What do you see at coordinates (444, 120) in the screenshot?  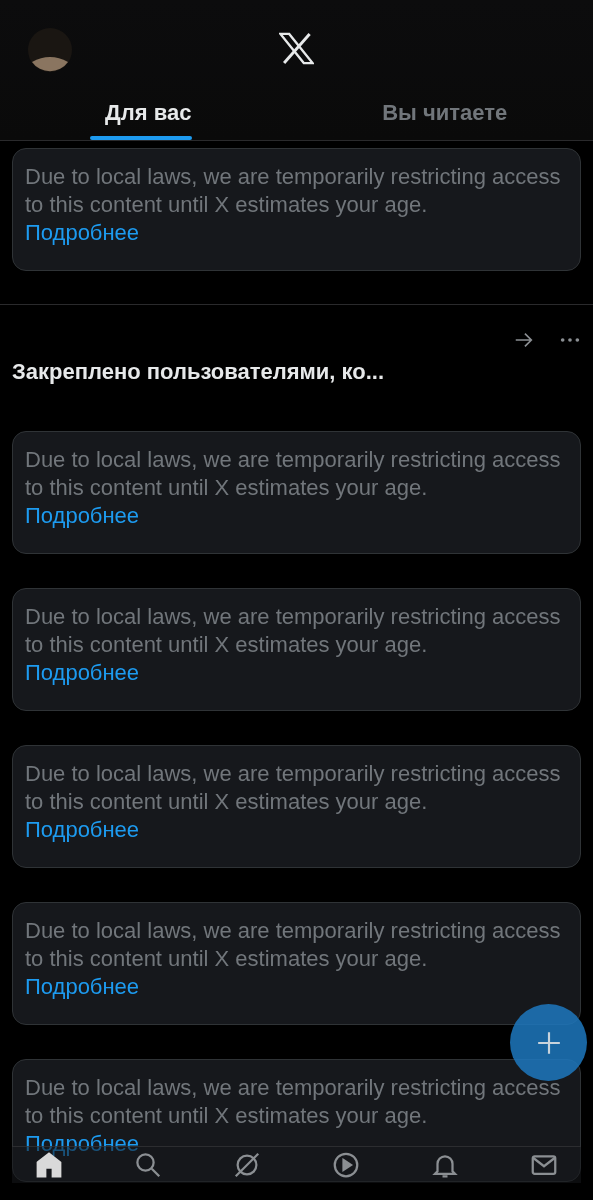 I see `feed-tab: Вы читаете` at bounding box center [444, 120].